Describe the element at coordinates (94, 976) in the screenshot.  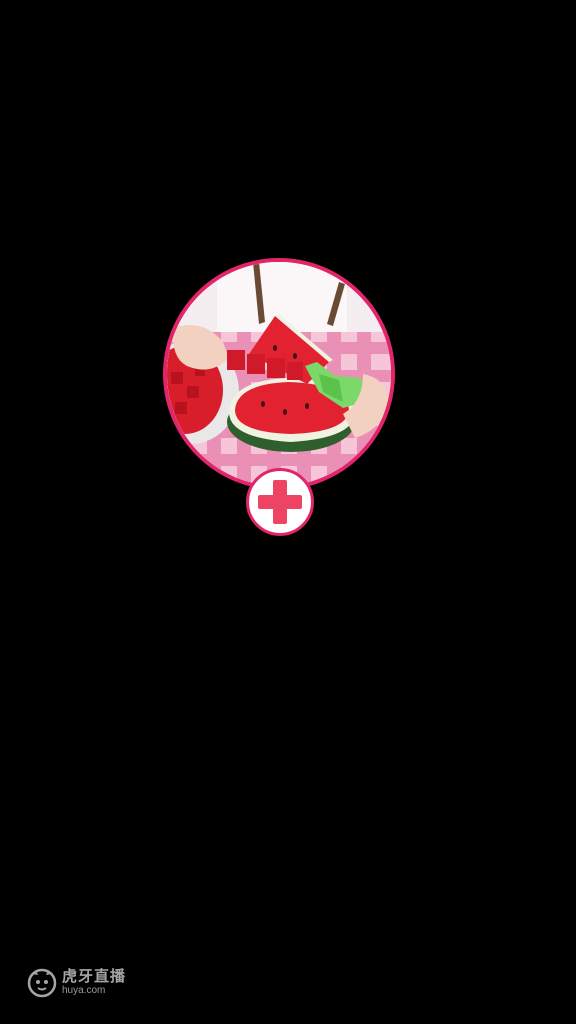
I see `brand-name-cn: 虎牙直播` at that location.